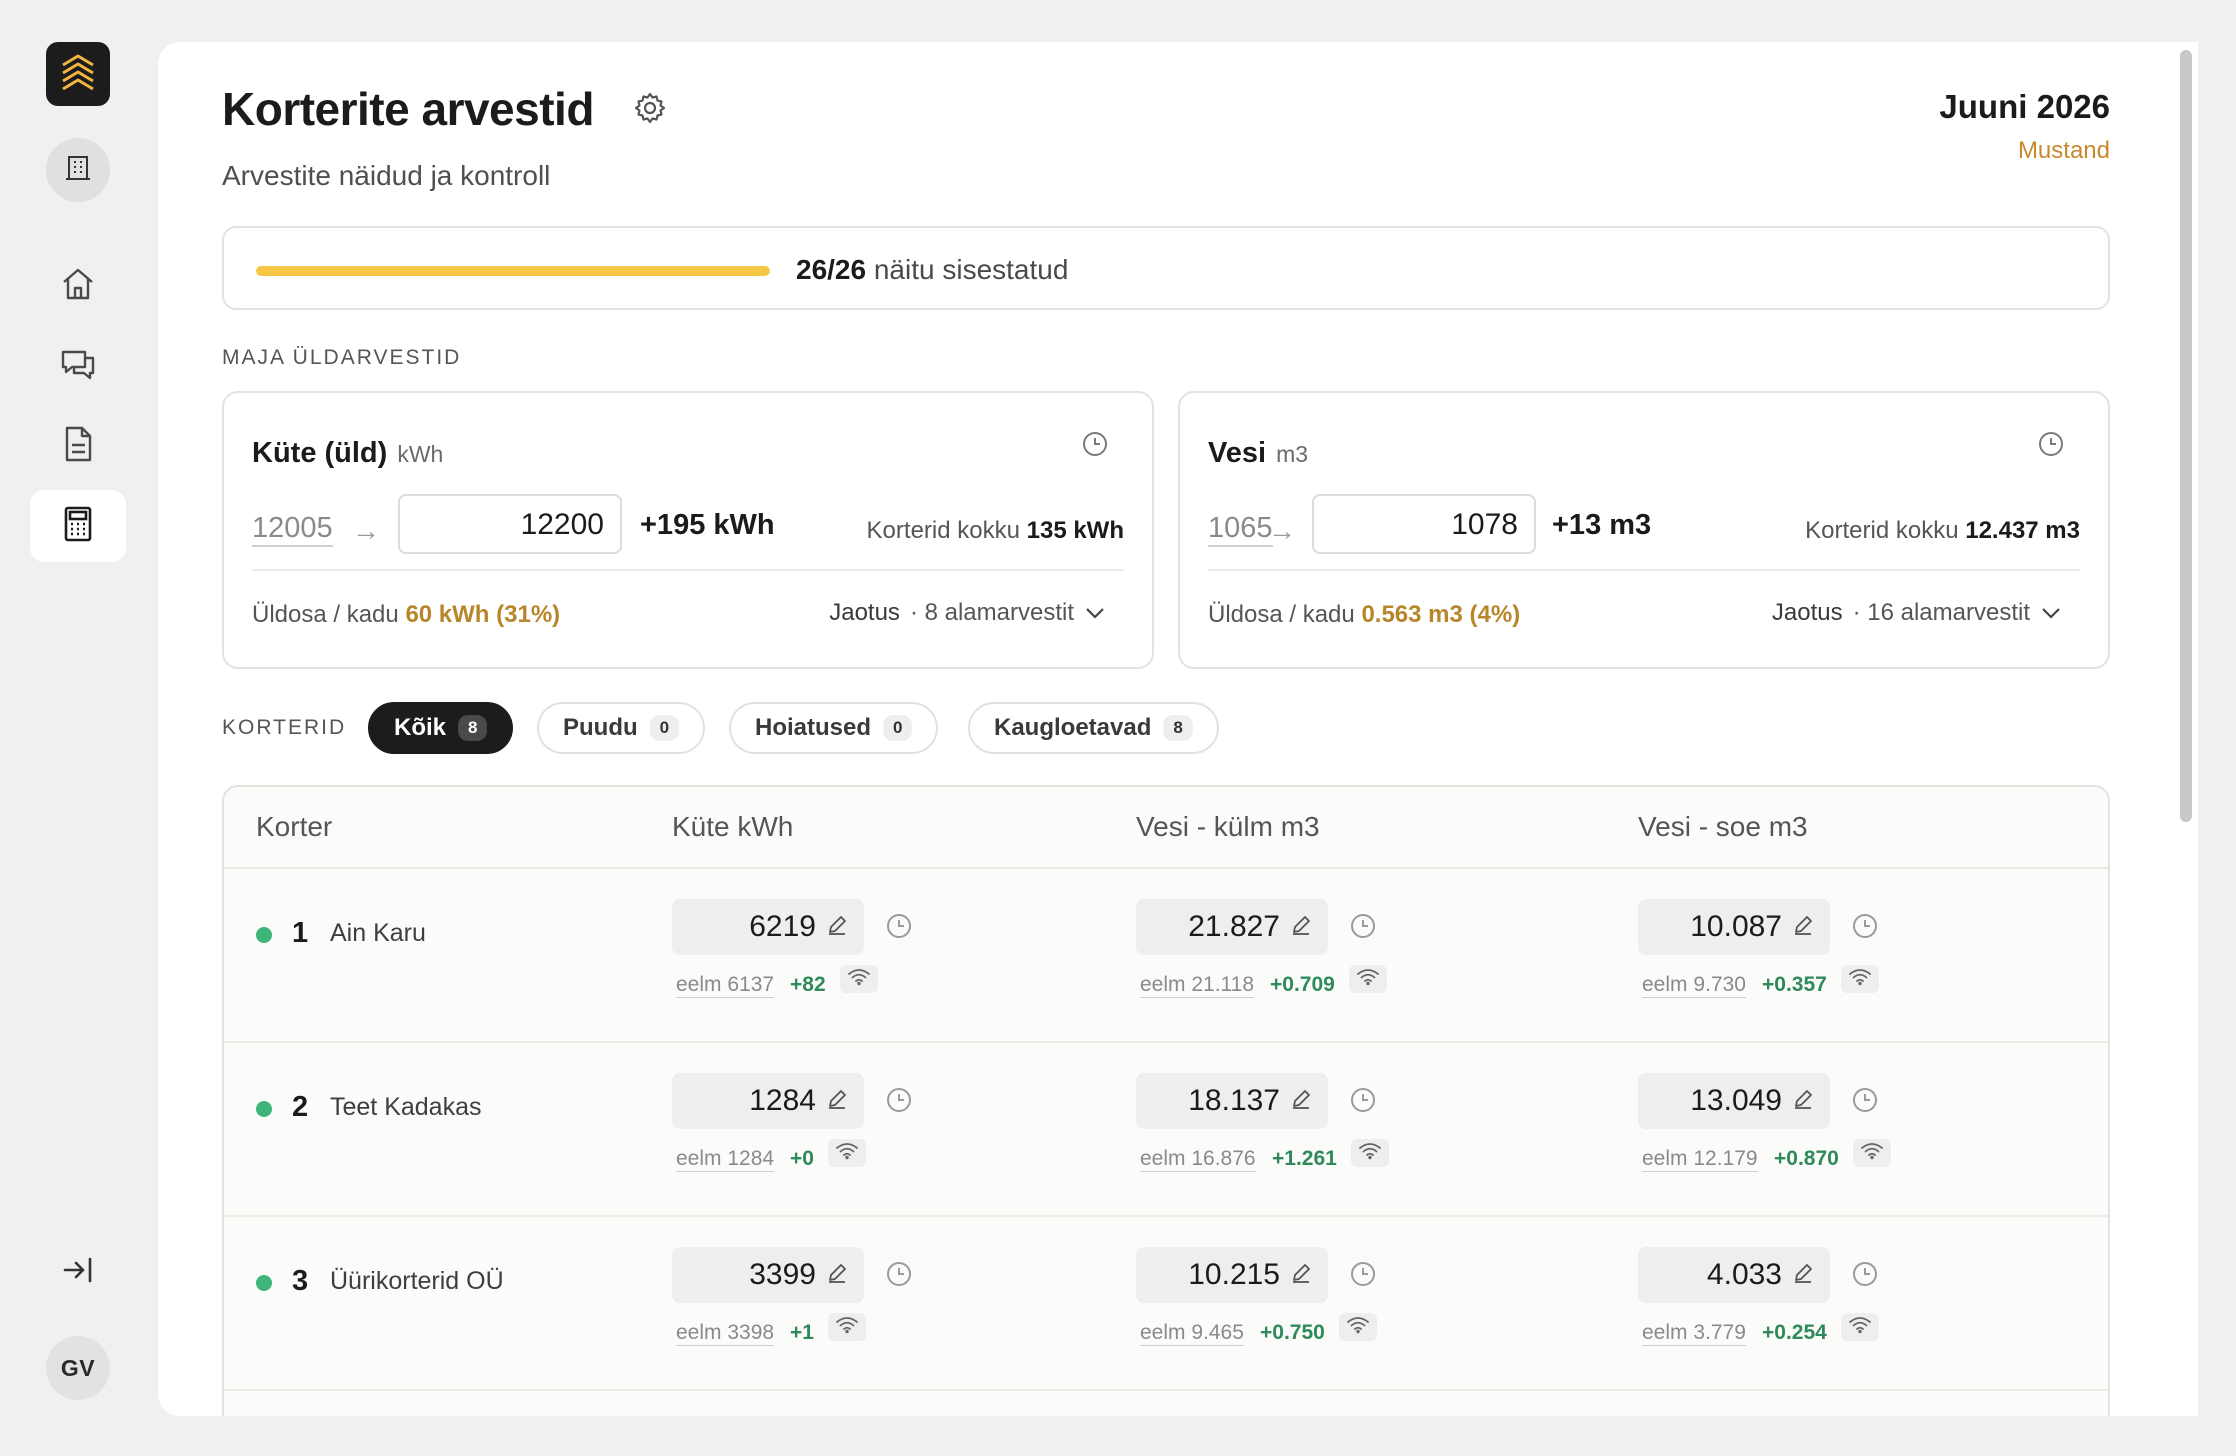 Image resolution: width=2236 pixels, height=1456 pixels. What do you see at coordinates (1093, 728) in the screenshot?
I see `filter-chip-remote: Kaugloetavad 8` at bounding box center [1093, 728].